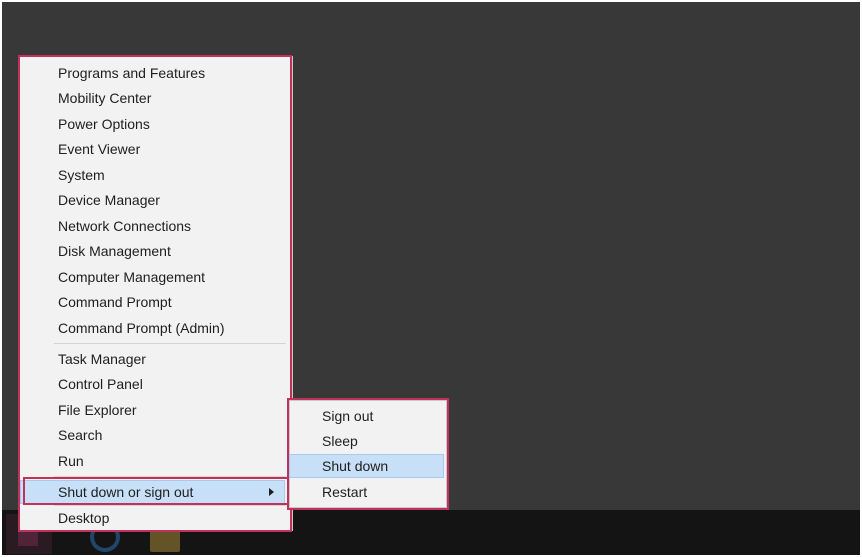 The width and height of the screenshot is (862, 557). Describe the element at coordinates (152, 73) in the screenshot. I see `menu-item-programs-and-features: Programs and Features` at that location.